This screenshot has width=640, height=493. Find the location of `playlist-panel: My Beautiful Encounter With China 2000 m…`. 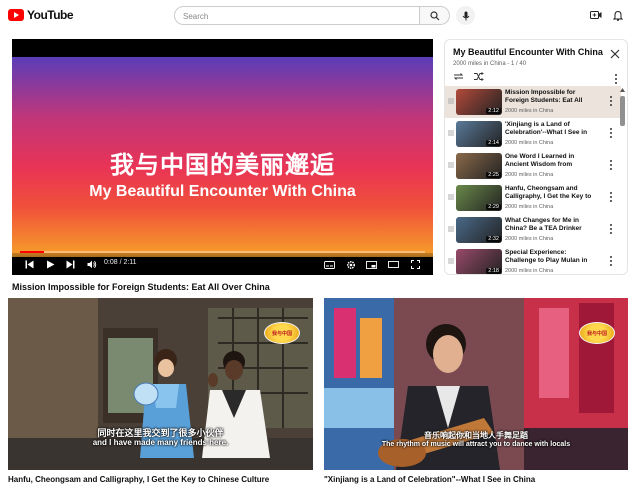

playlist-panel: My Beautiful Encounter With China 2000 m… is located at coordinates (536, 157).